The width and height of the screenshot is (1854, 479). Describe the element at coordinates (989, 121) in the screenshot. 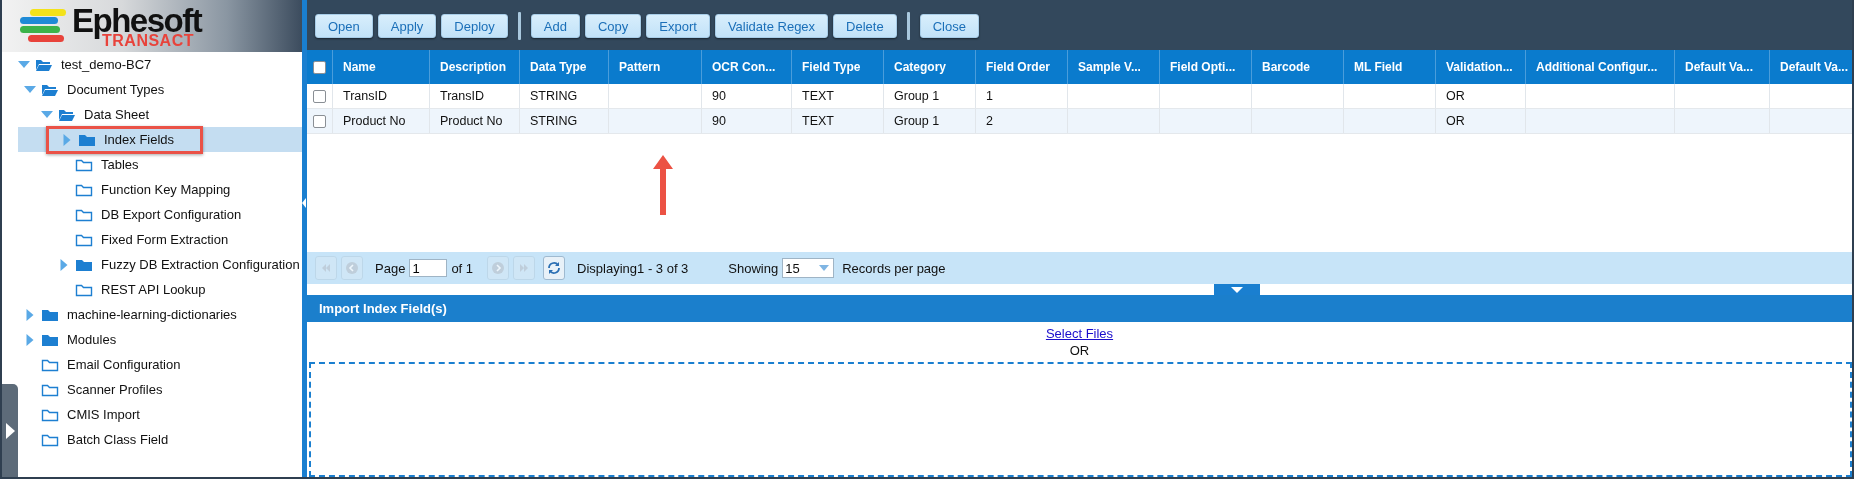

I see `table-cell: 2` at that location.